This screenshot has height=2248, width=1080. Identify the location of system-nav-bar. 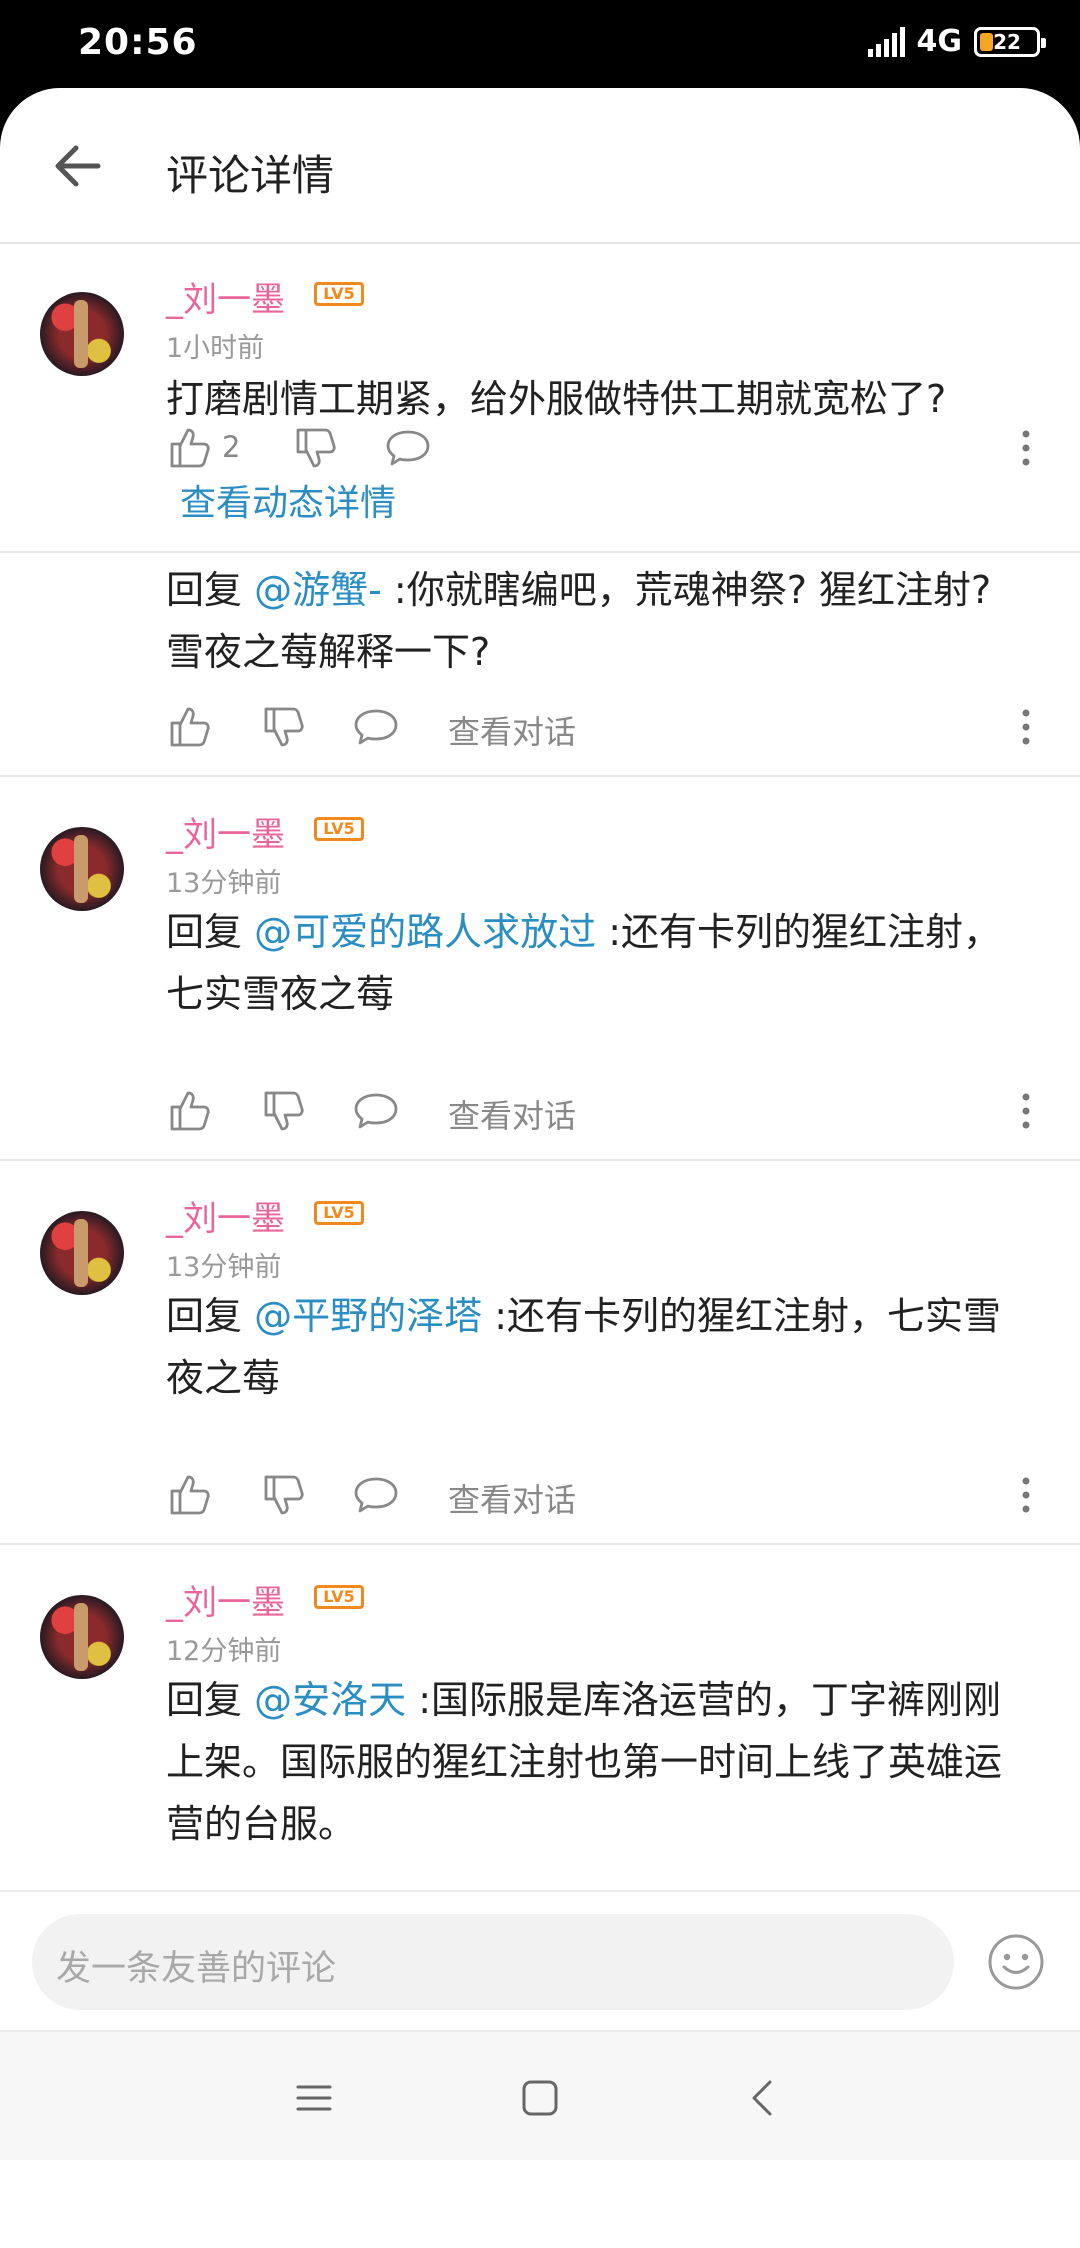
(540, 2095).